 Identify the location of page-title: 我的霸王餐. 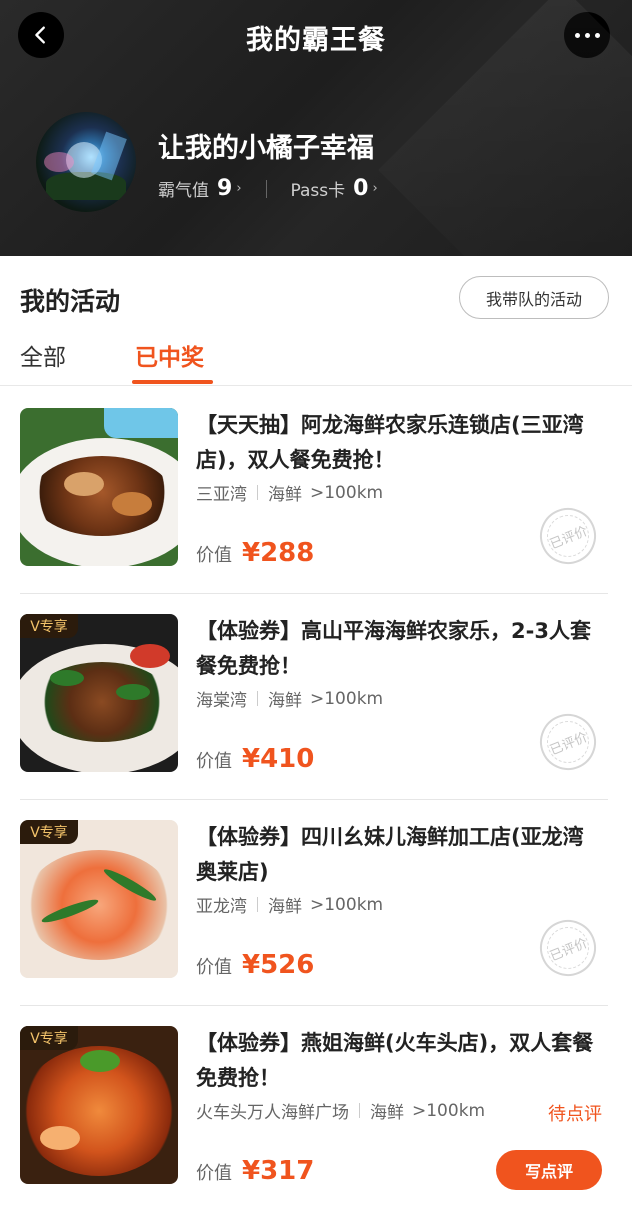
(316, 40).